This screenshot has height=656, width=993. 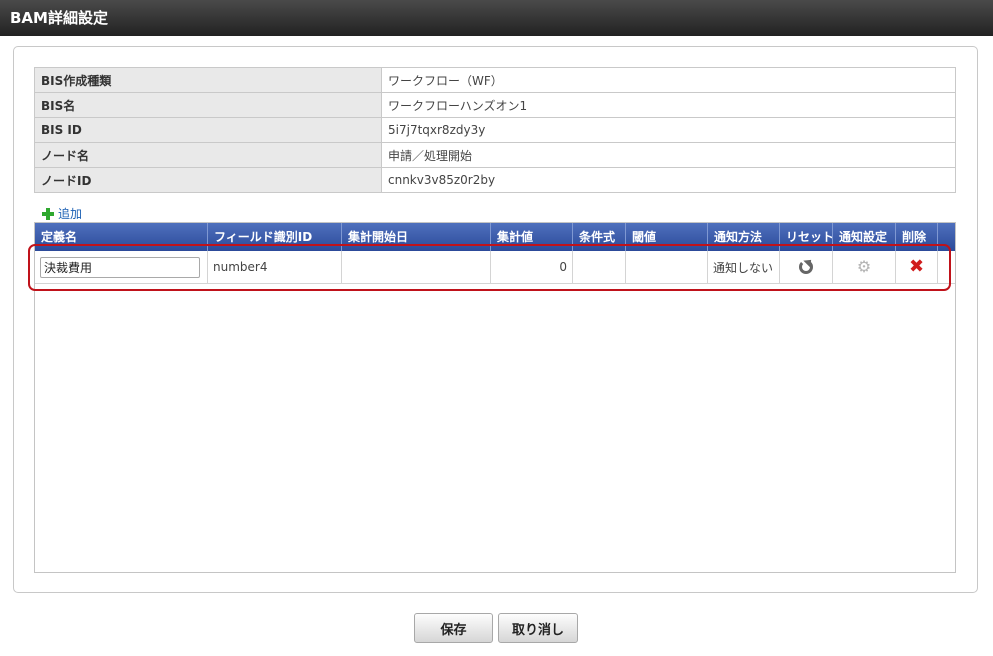 I want to click on column-header-notify-method: 通知方法, so click(x=744, y=237).